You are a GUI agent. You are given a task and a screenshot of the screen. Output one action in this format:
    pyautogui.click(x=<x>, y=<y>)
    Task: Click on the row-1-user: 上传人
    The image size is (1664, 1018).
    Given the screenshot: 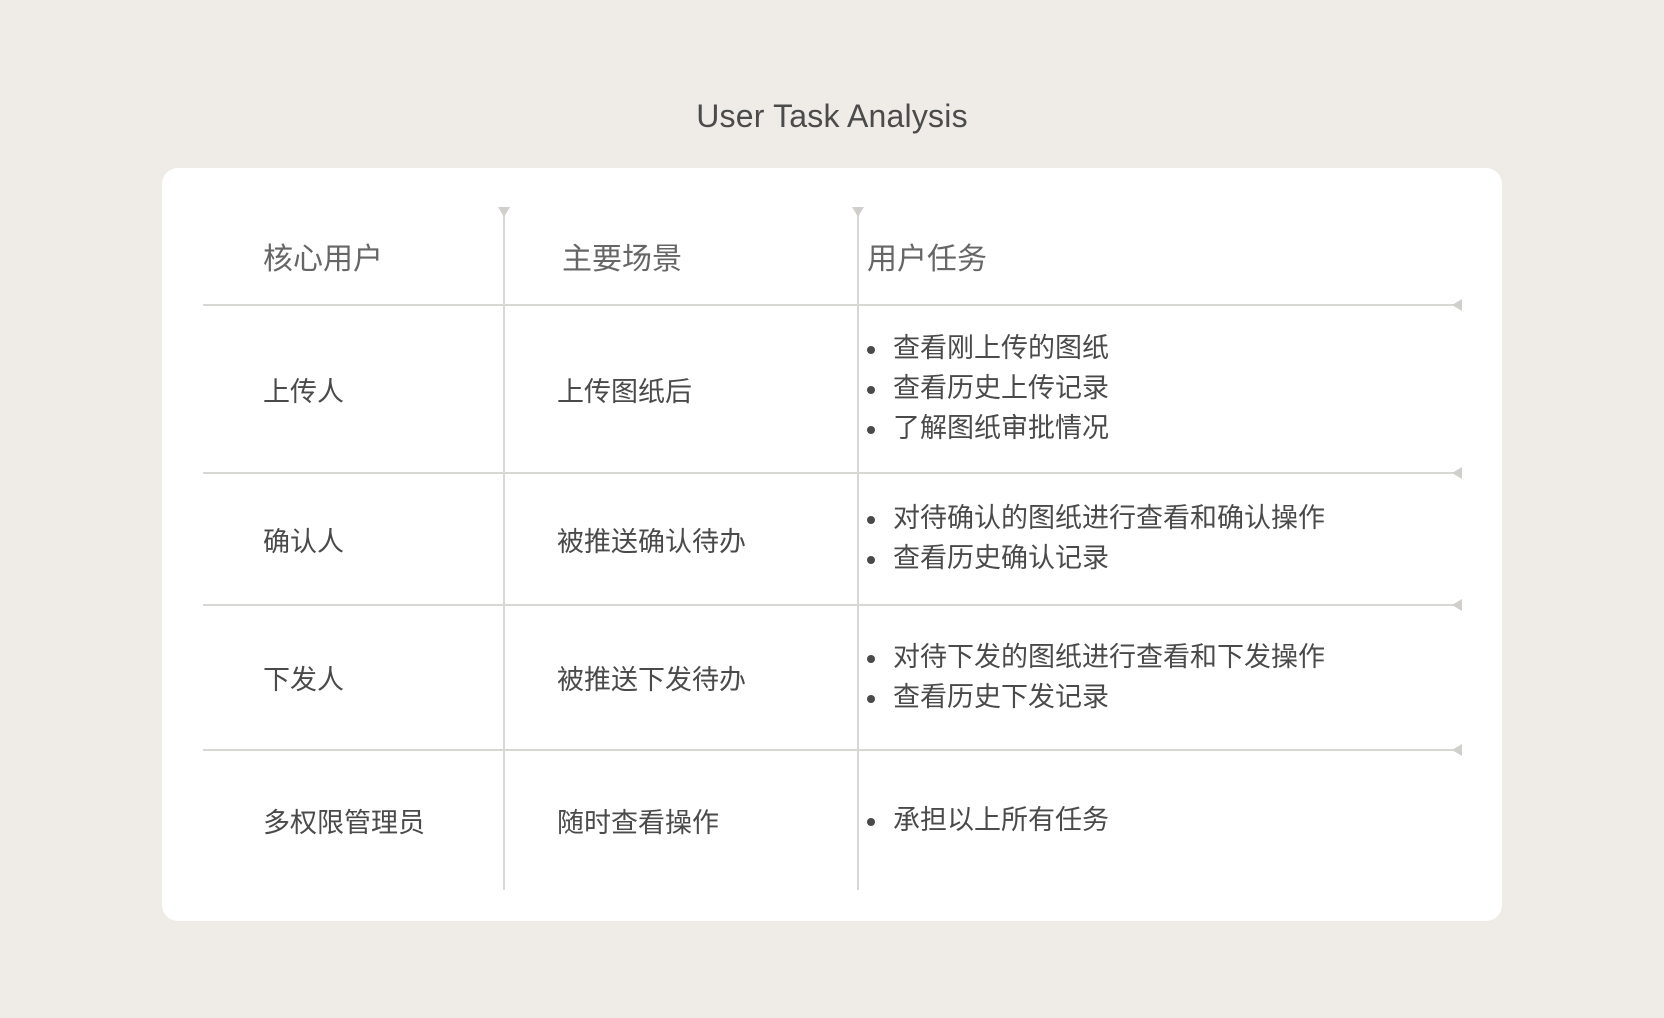 What is the action you would take?
    pyautogui.click(x=303, y=392)
    